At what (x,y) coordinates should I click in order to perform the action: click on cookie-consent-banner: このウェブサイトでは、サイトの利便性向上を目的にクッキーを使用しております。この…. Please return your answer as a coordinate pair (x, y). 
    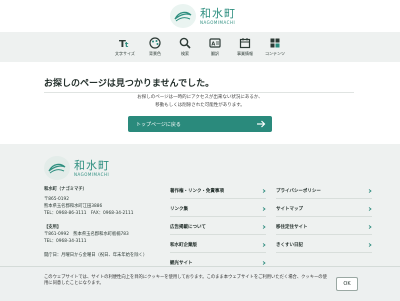
    Looking at the image, I should click on (200, 283).